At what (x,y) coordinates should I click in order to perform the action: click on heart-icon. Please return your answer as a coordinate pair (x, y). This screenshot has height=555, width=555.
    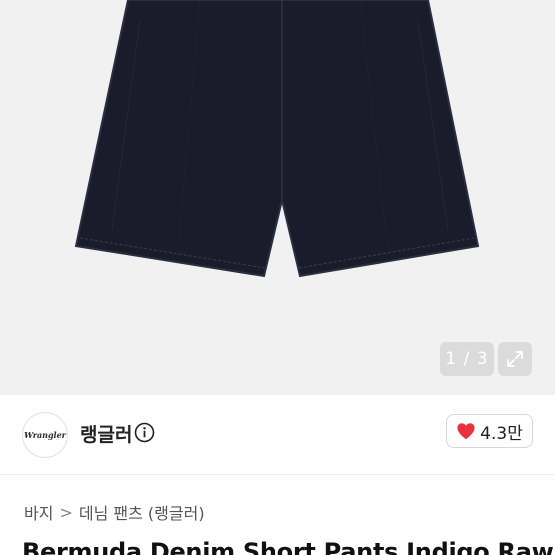
    Looking at the image, I should click on (466, 431).